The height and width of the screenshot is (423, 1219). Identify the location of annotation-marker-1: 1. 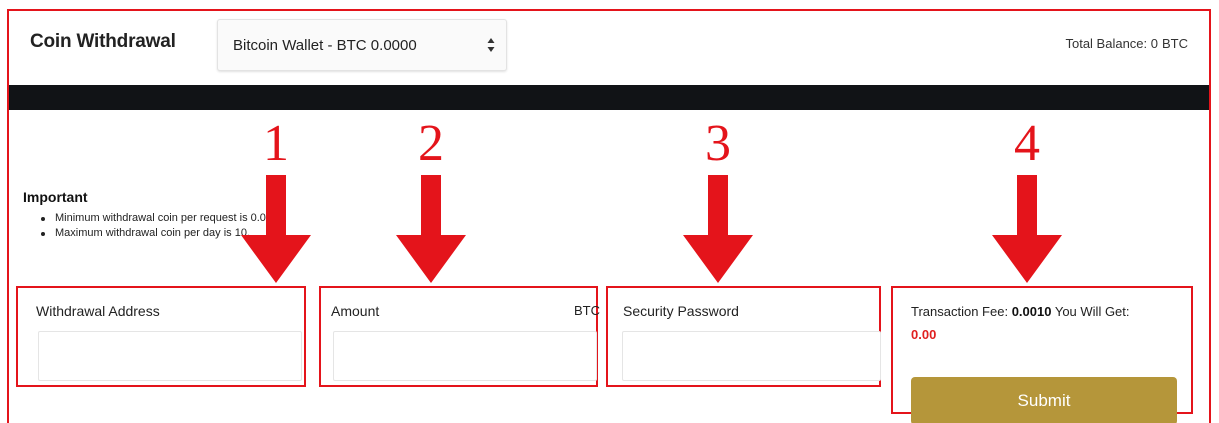
(276, 143).